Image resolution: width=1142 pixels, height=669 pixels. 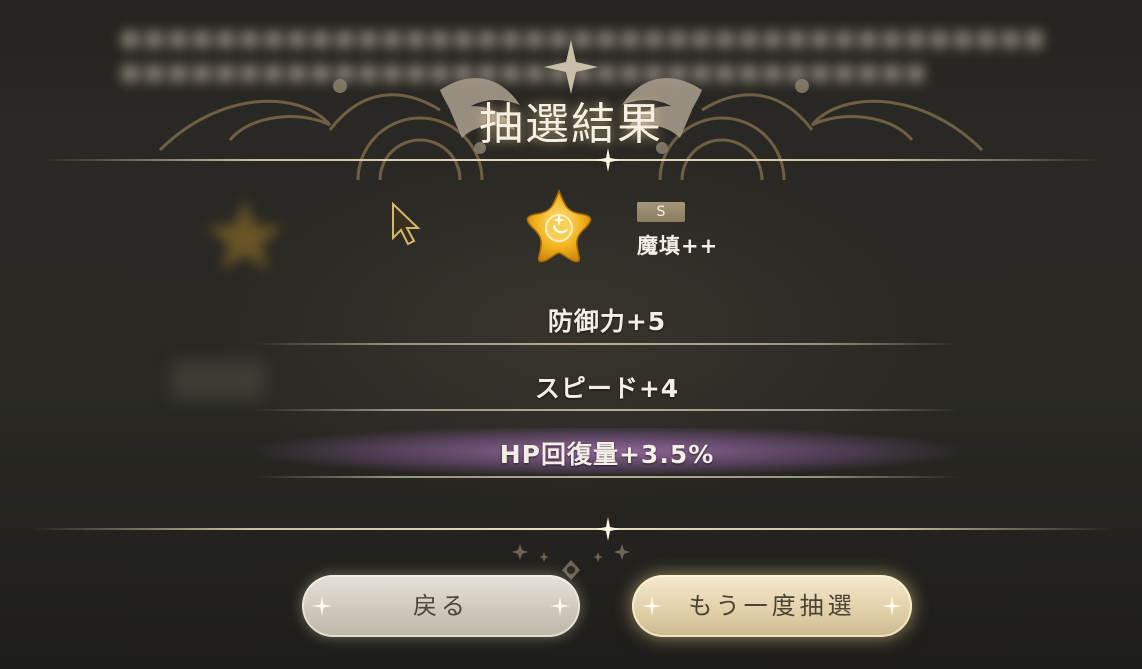 I want to click on redraw-button: もう一度抽選, so click(x=772, y=606).